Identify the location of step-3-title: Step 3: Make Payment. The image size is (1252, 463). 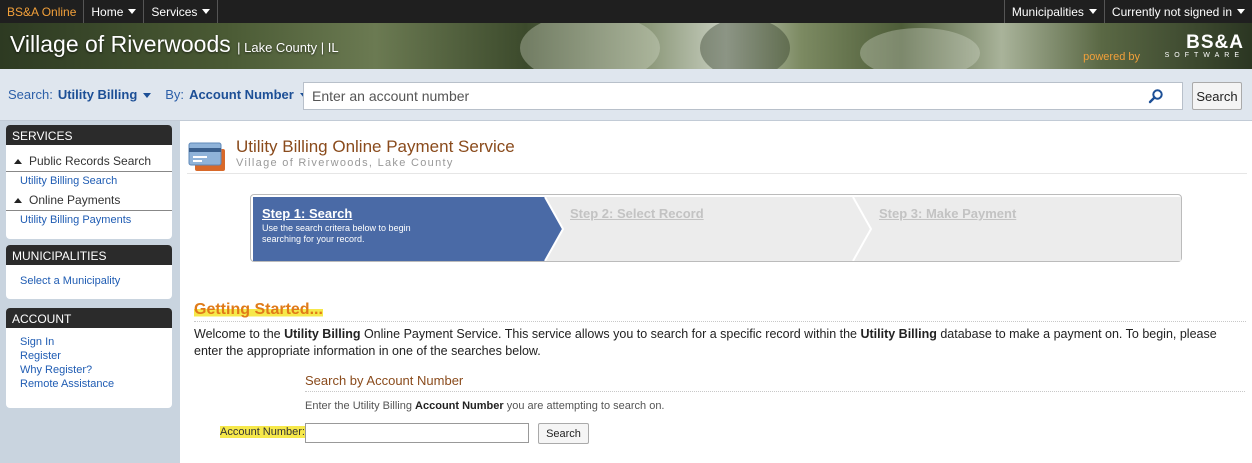
(948, 213).